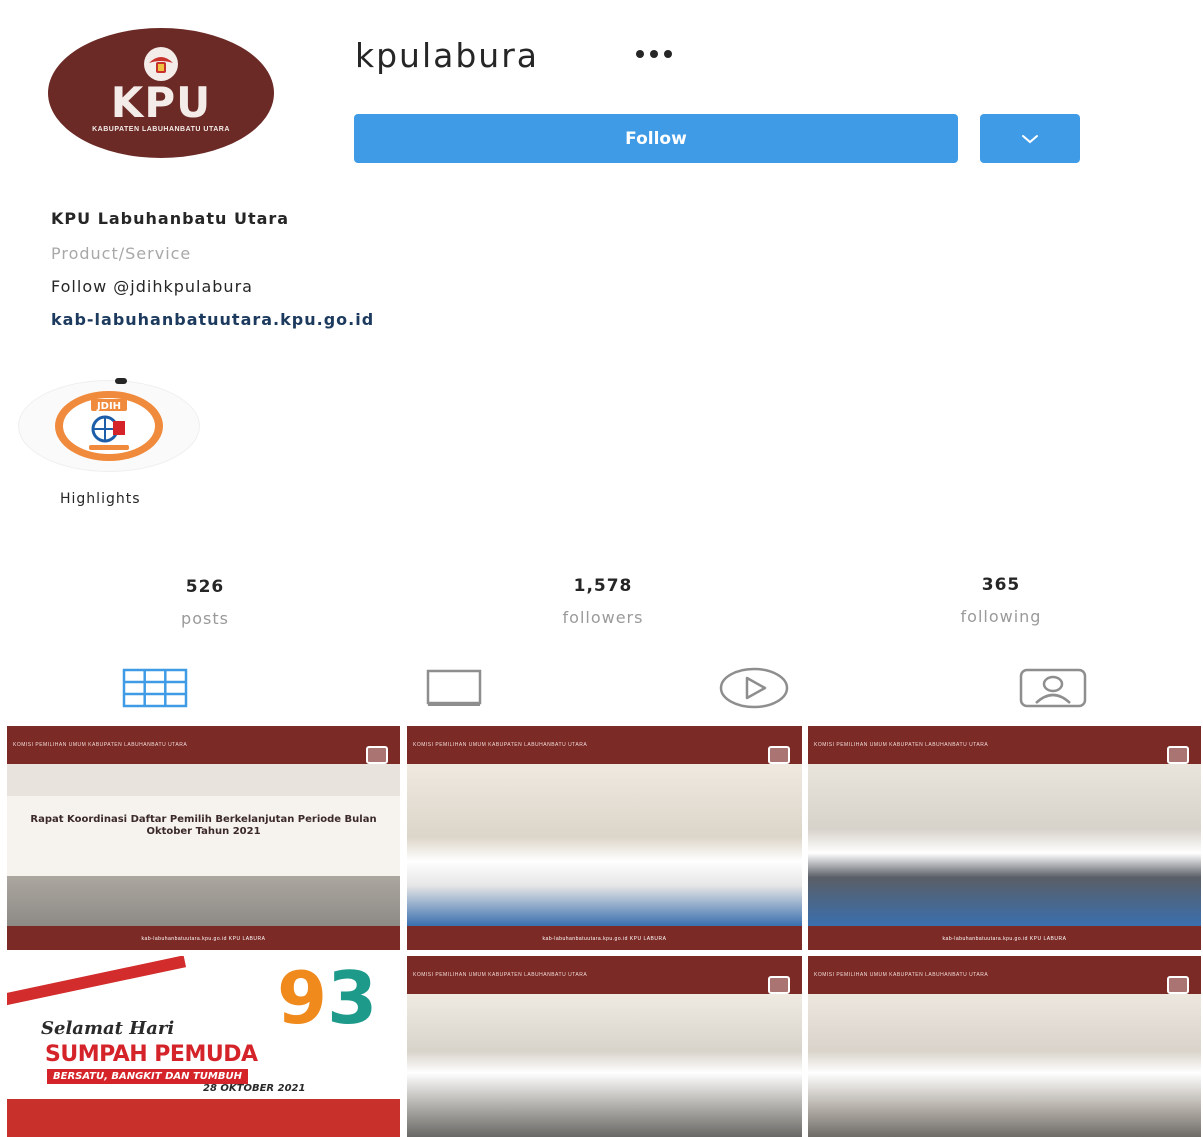 The image size is (1203, 1137). Describe the element at coordinates (447, 55) in the screenshot. I see `profile-username: kpulabura` at that location.